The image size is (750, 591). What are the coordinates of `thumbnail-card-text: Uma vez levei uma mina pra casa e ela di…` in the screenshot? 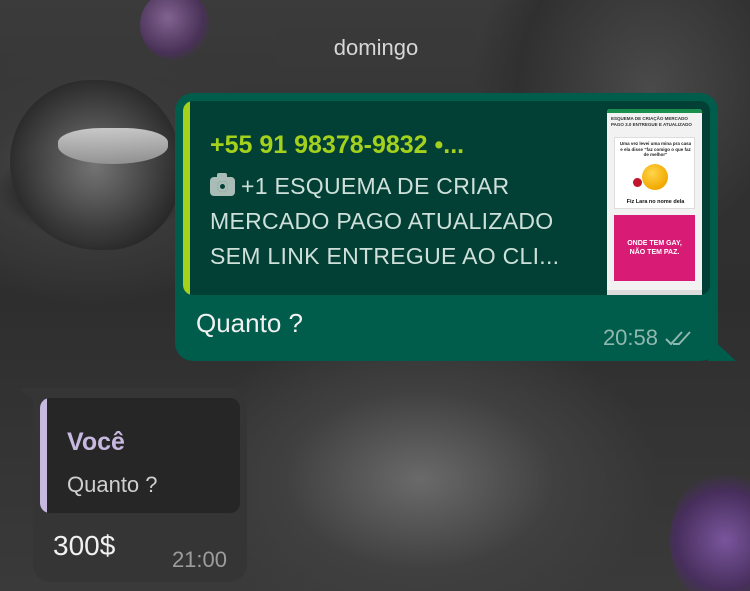 It's located at (655, 149).